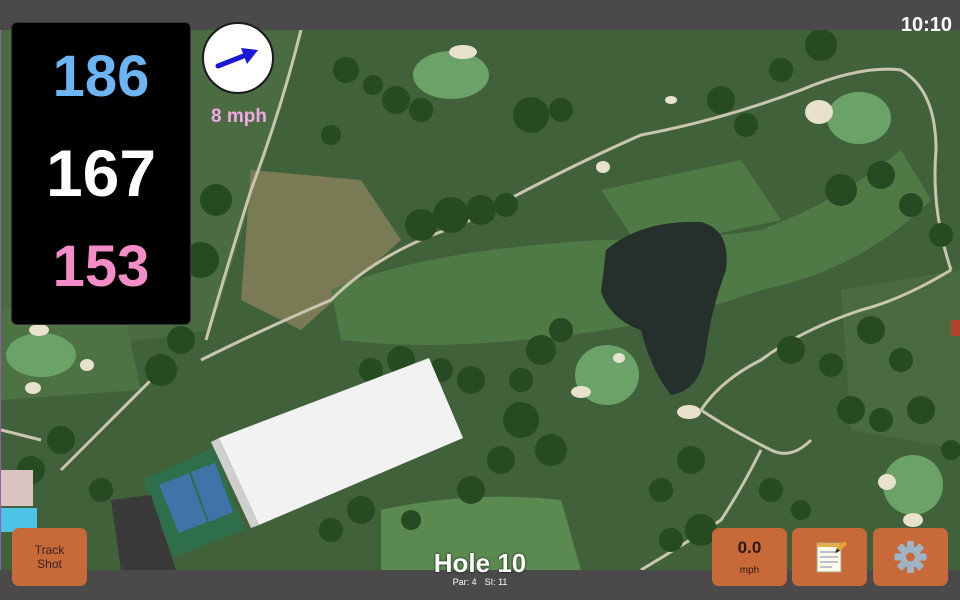 This screenshot has height=600, width=960. I want to click on hole-info: Par: 4 SI: 11, so click(480, 582).